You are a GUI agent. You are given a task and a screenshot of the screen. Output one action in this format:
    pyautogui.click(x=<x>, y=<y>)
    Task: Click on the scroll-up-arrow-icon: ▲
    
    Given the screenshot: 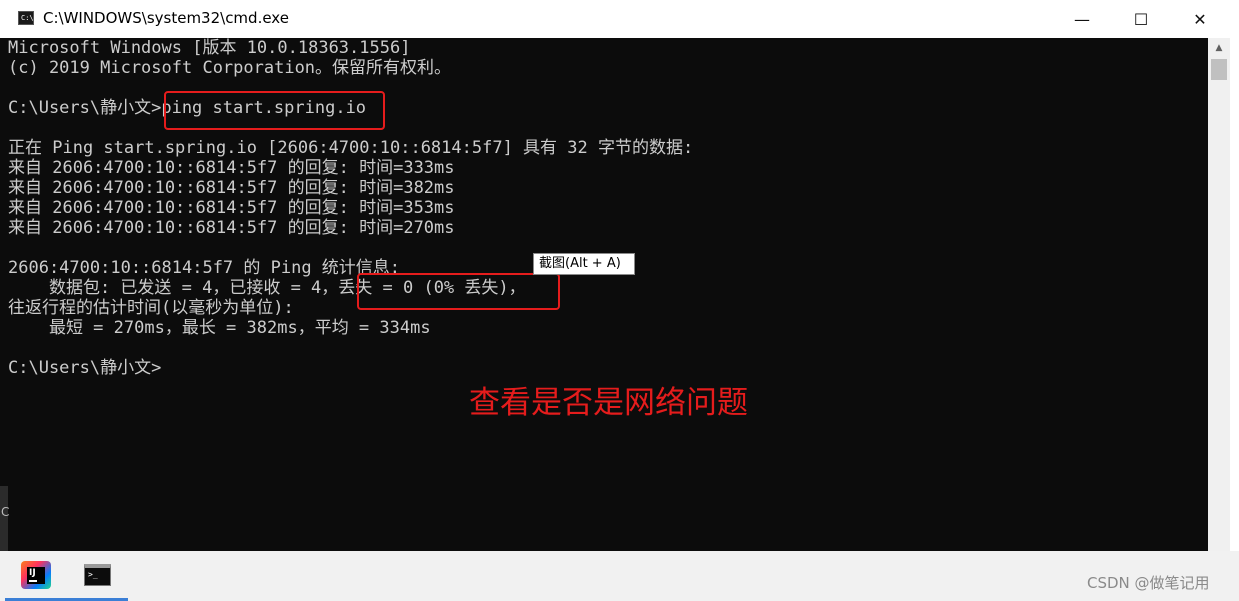 What is the action you would take?
    pyautogui.click(x=1219, y=48)
    